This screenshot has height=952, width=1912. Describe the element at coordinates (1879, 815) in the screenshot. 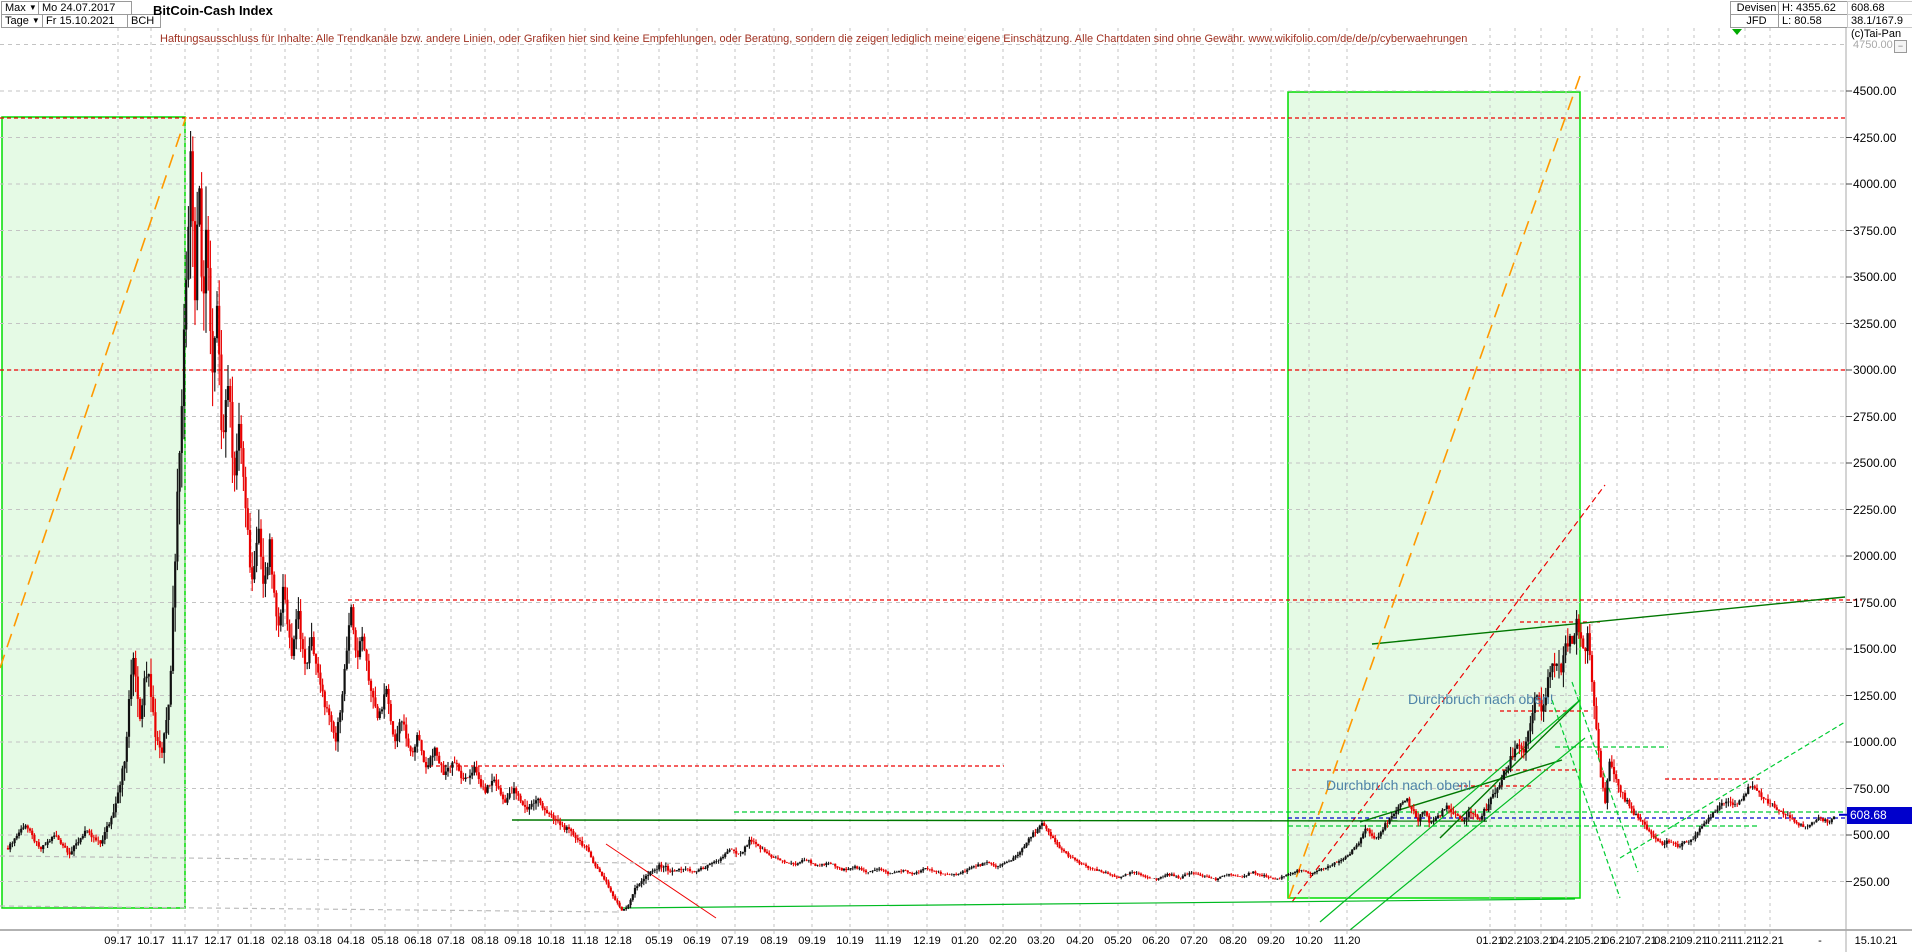

I see `current-price-badge: 608.68` at that location.